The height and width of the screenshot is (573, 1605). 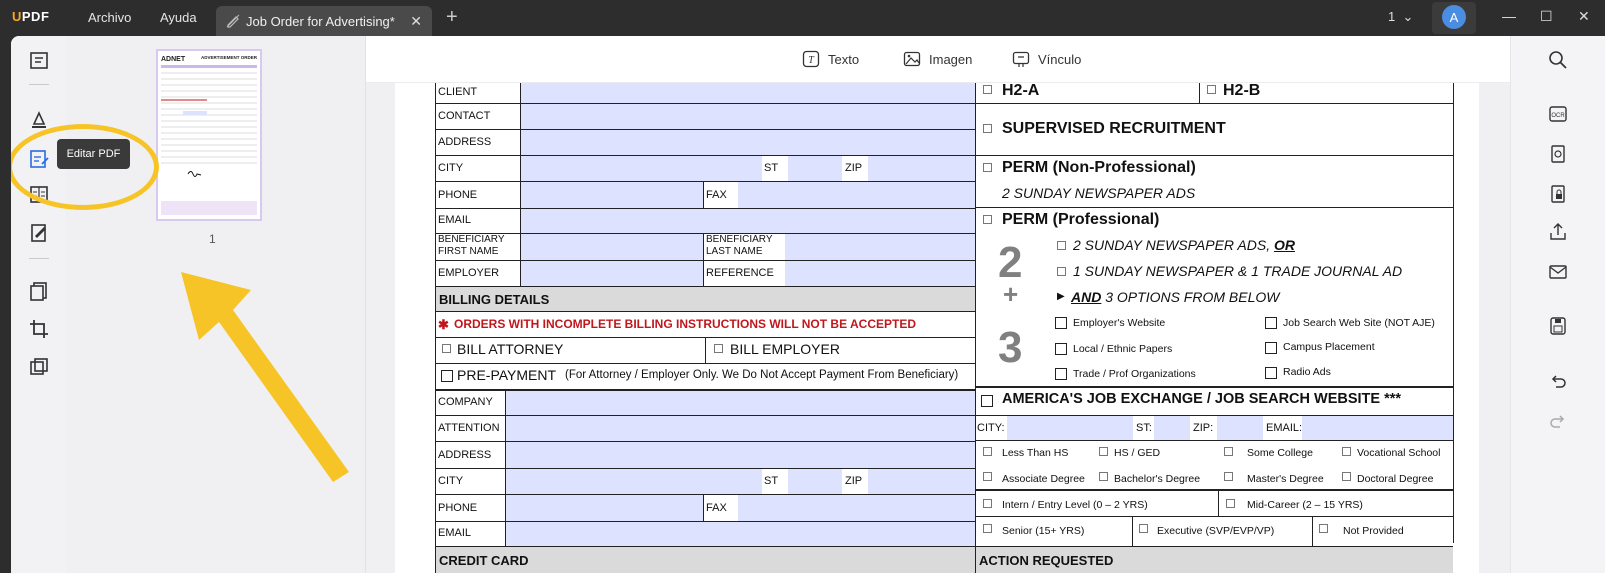 What do you see at coordinates (1558, 422) in the screenshot?
I see `redo-icon` at bounding box center [1558, 422].